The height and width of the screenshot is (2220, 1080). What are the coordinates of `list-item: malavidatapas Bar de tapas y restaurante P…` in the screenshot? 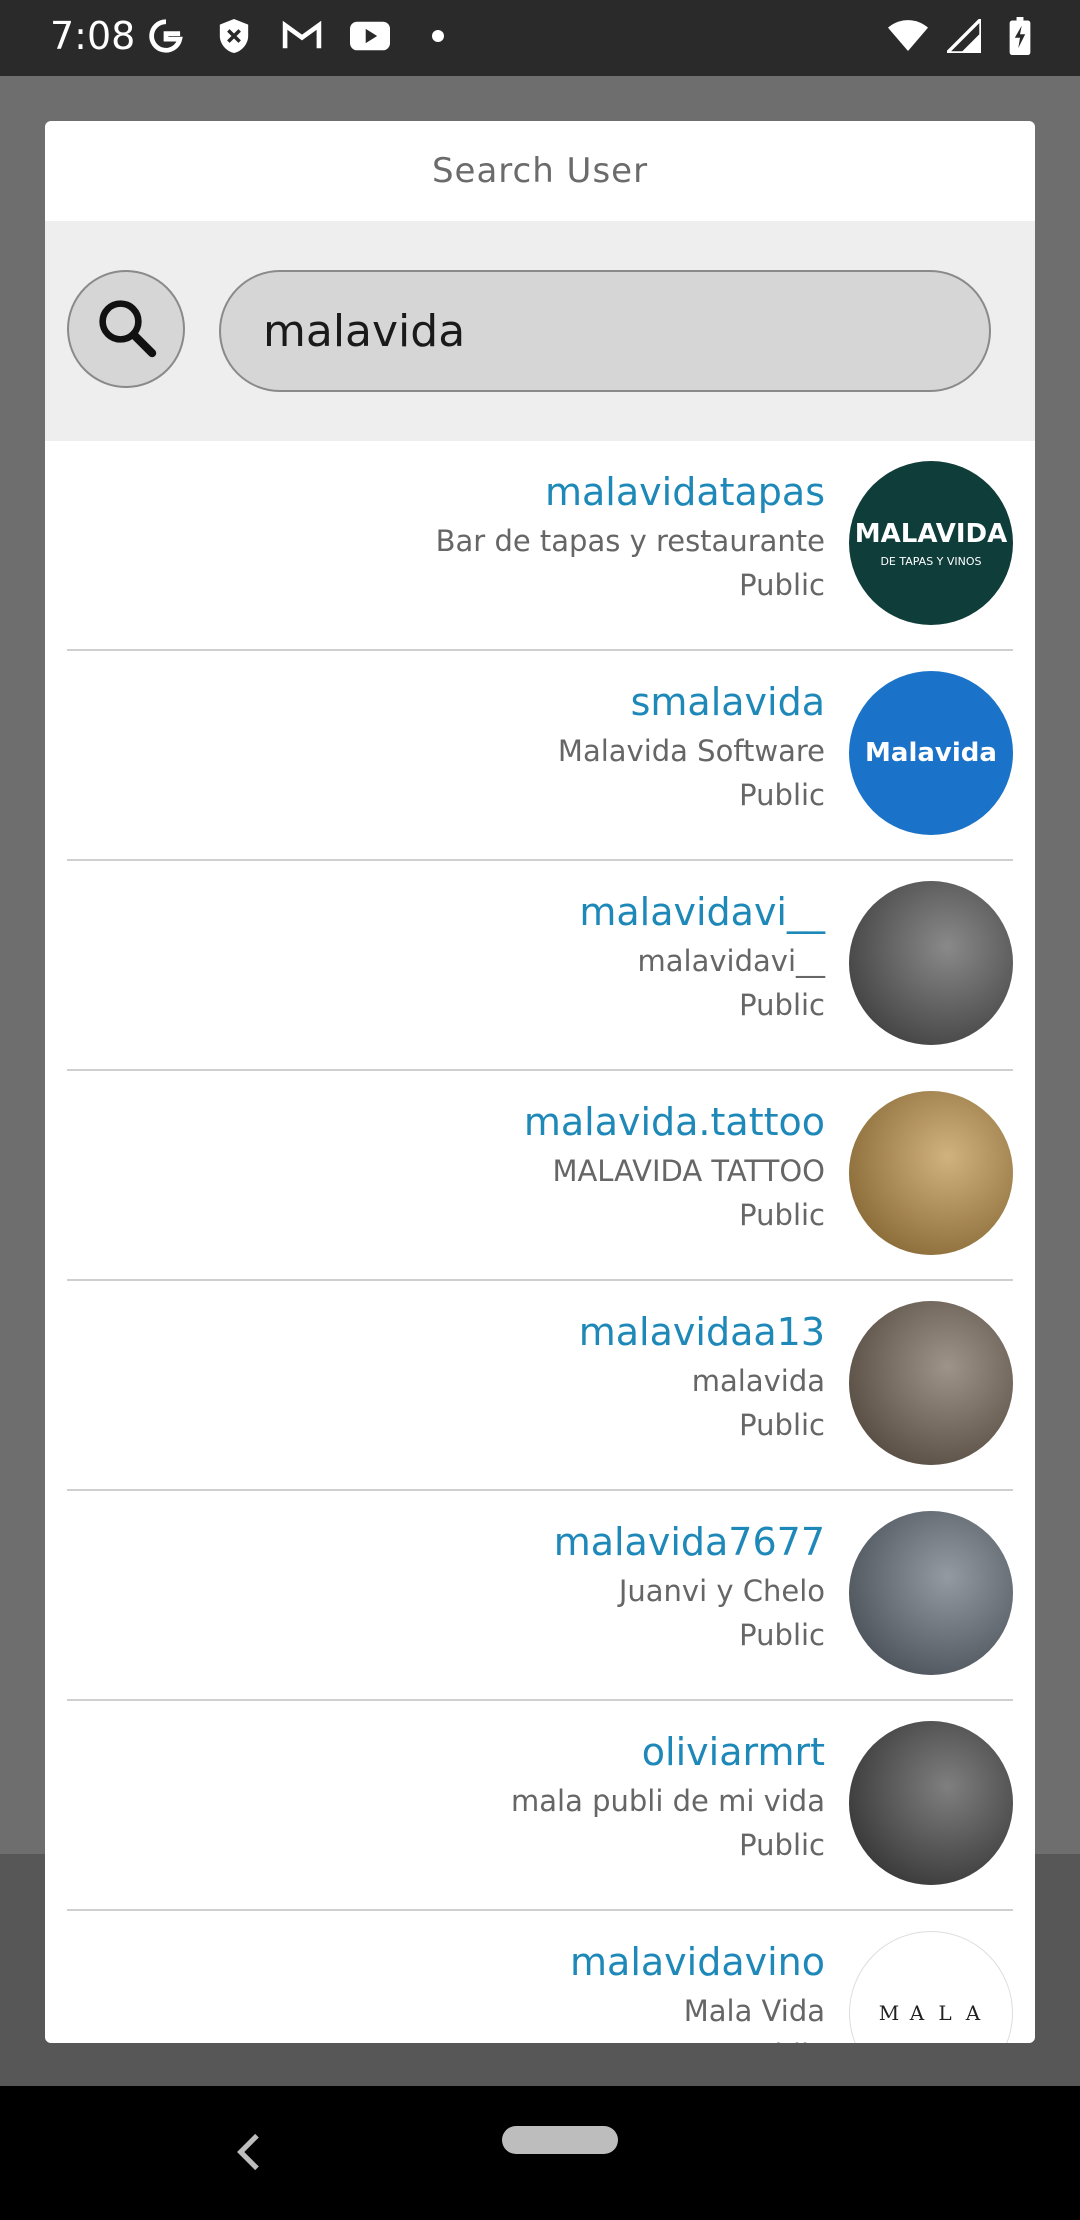 It's located at (540, 546).